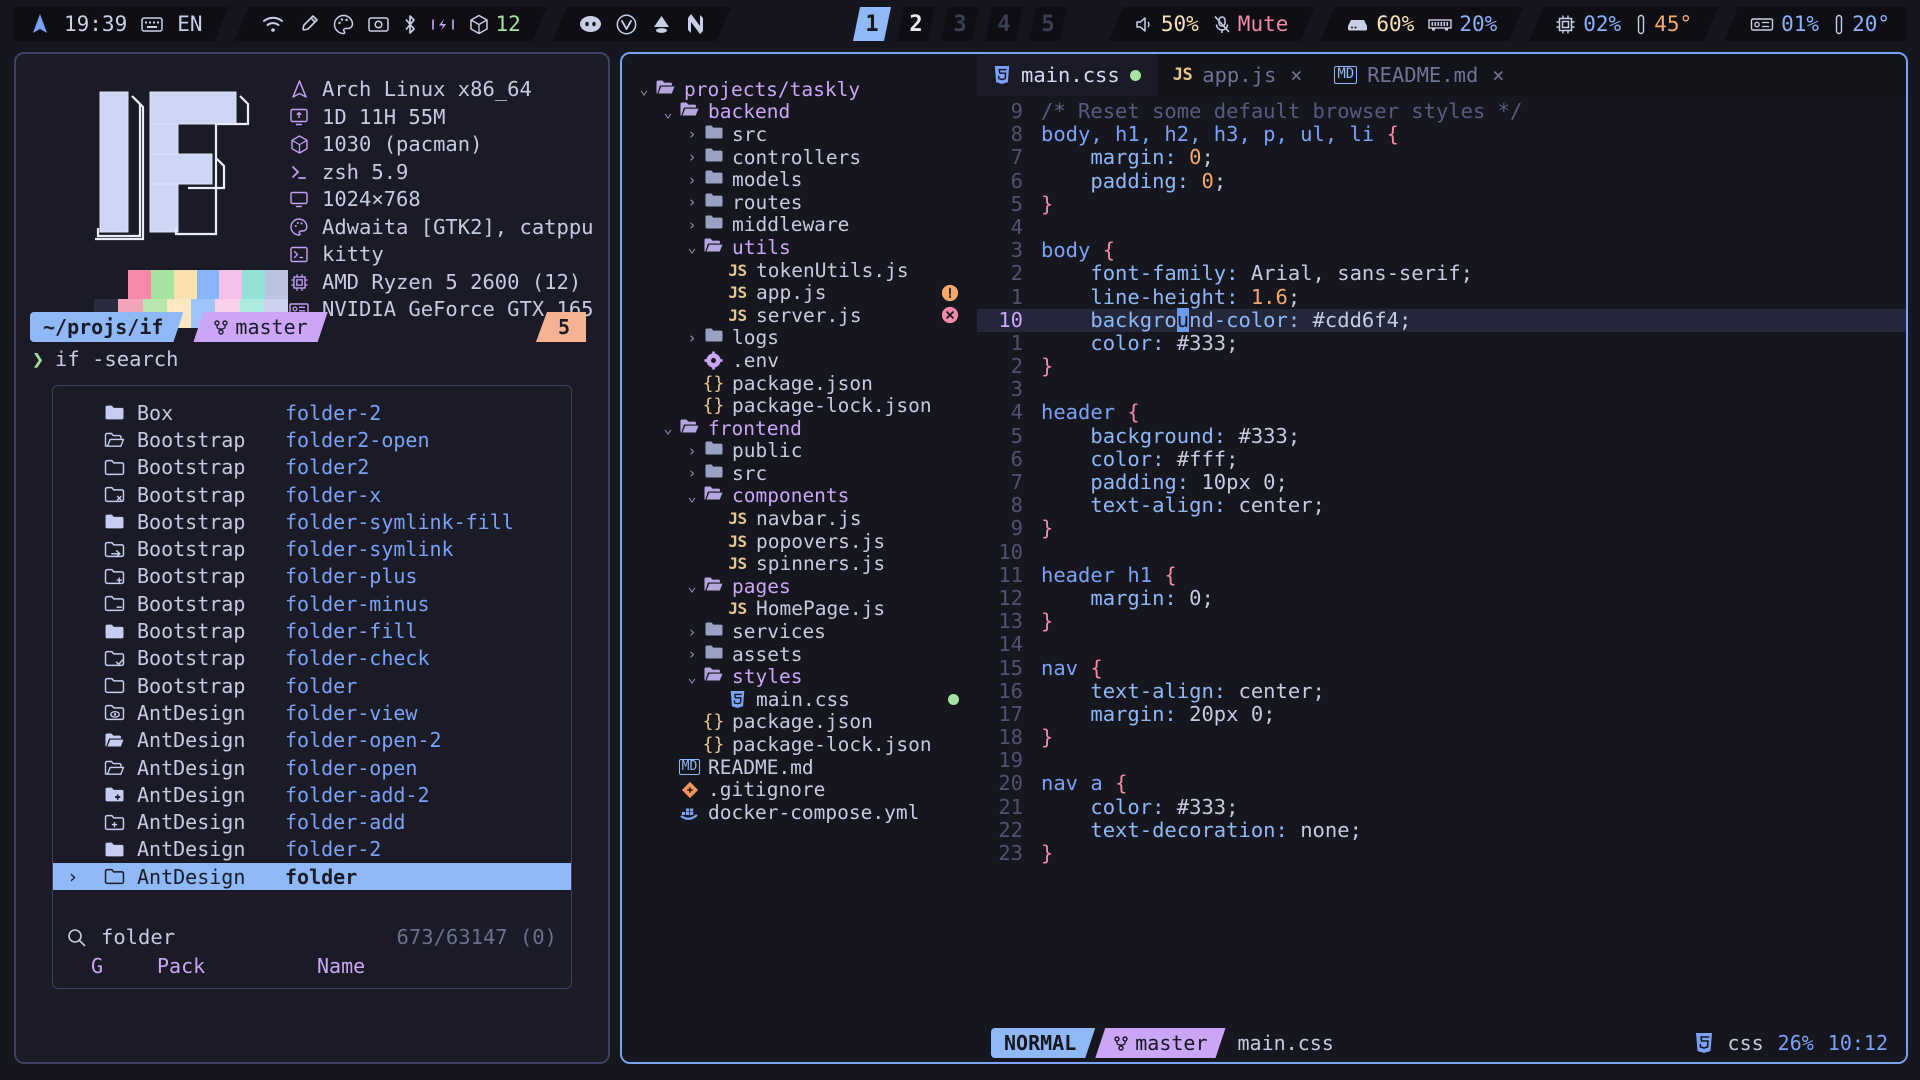  Describe the element at coordinates (1441, 830) in the screenshot. I see `code-line: 22 text-decoration: none;` at that location.